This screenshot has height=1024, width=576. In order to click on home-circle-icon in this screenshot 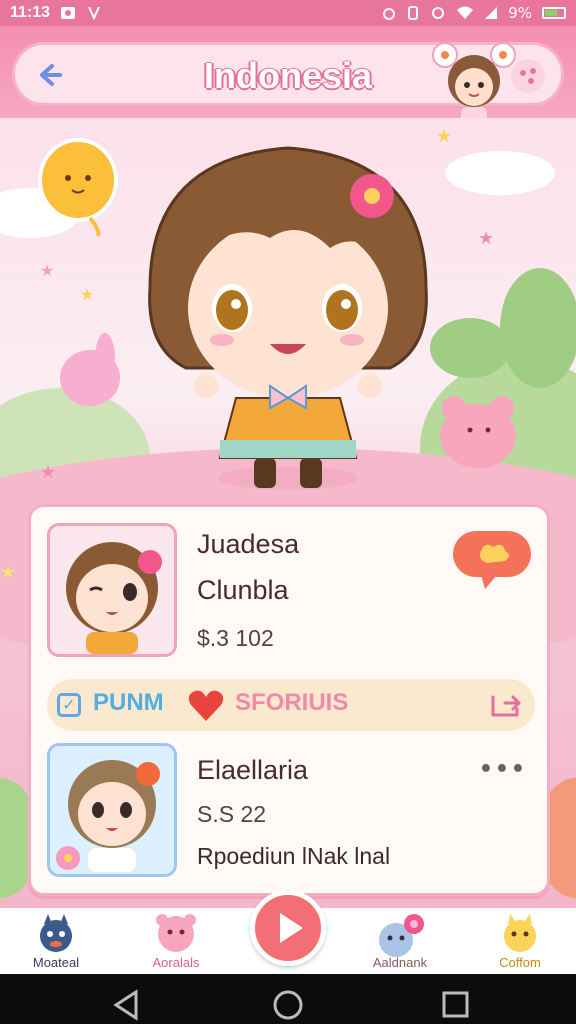, I will do `click(288, 1005)`.